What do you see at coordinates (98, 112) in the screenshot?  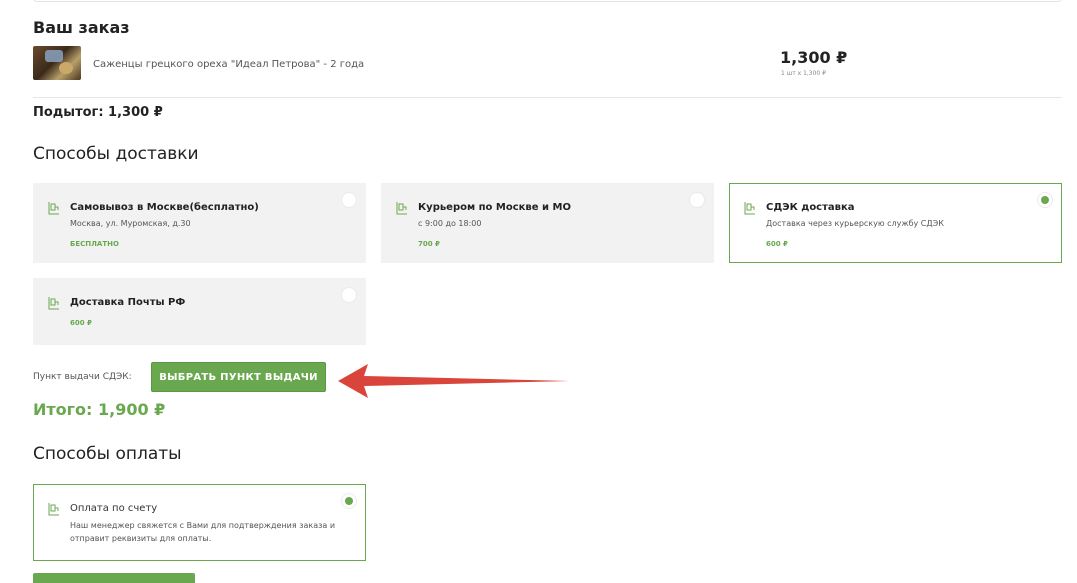 I see `subtotal: Подытог: 1,300 ₽` at bounding box center [98, 112].